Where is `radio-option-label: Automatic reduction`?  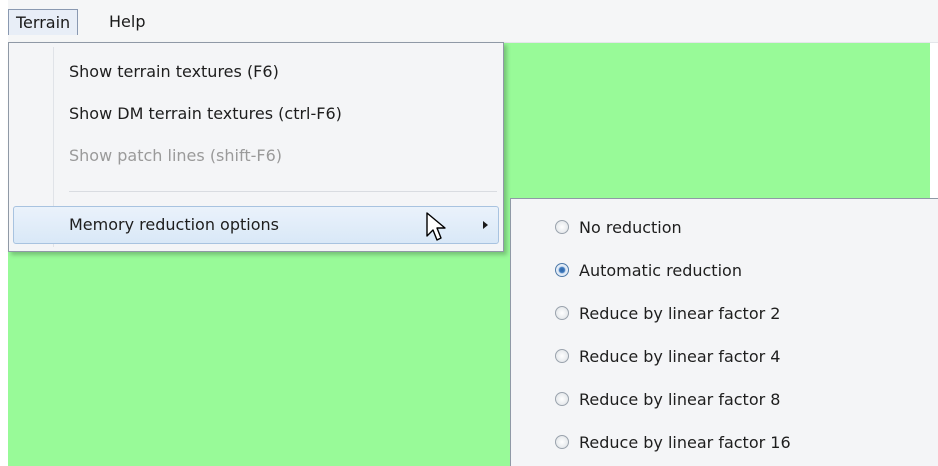
radio-option-label: Automatic reduction is located at coordinates (660, 270).